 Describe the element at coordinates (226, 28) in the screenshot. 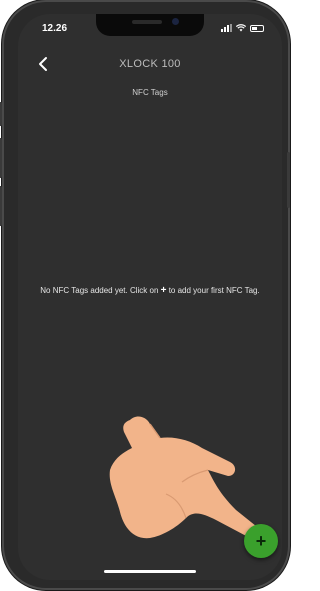

I see `signal-icon` at that location.